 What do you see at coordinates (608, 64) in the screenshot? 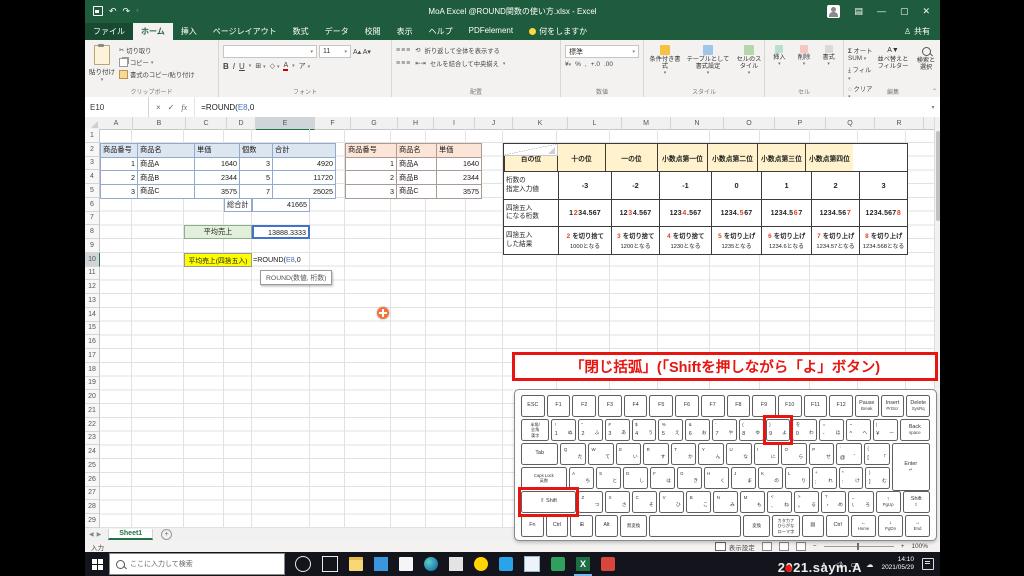
I see `decrease-decimal-icon: .00` at bounding box center [608, 64].